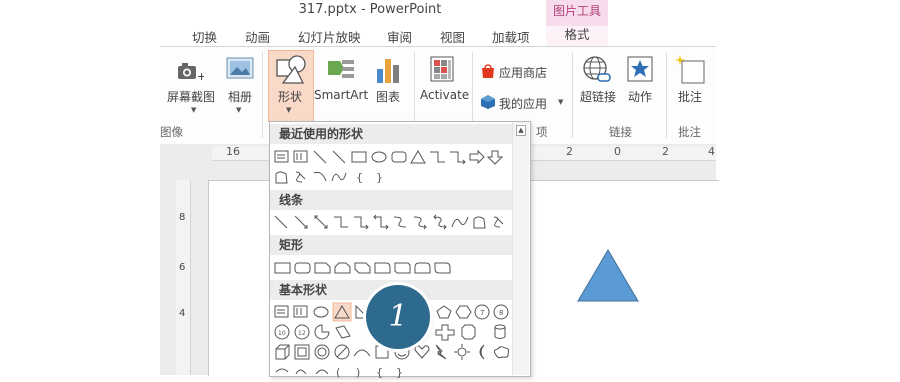 The height and width of the screenshot is (382, 900). What do you see at coordinates (690, 71) in the screenshot?
I see `comment-icon` at bounding box center [690, 71].